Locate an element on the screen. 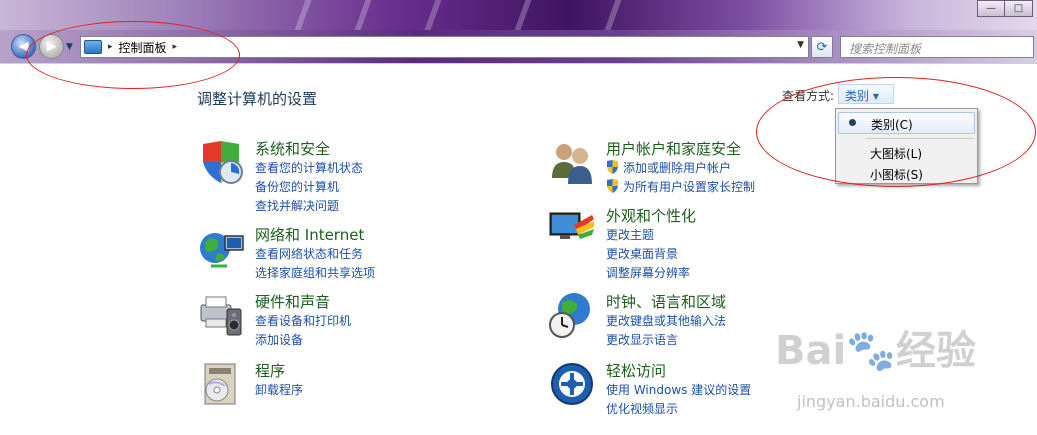 This screenshot has height=435, width=1037. category-title-network-internet: 网络和 Internet is located at coordinates (309, 234).